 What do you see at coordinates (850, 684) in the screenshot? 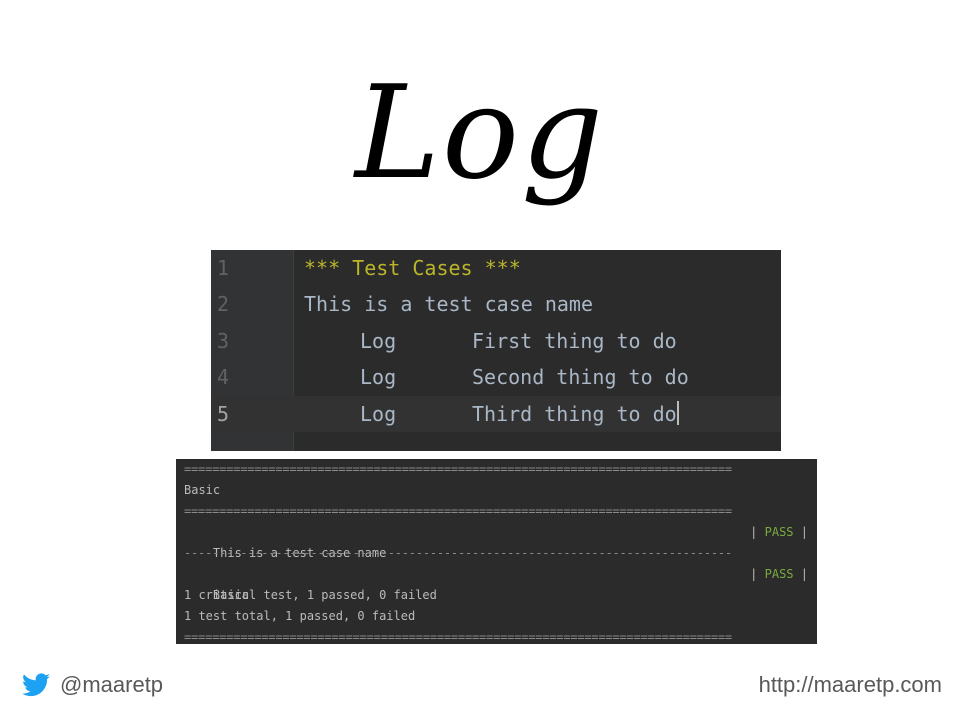
I see `website-url: http://maaretp.com` at bounding box center [850, 684].